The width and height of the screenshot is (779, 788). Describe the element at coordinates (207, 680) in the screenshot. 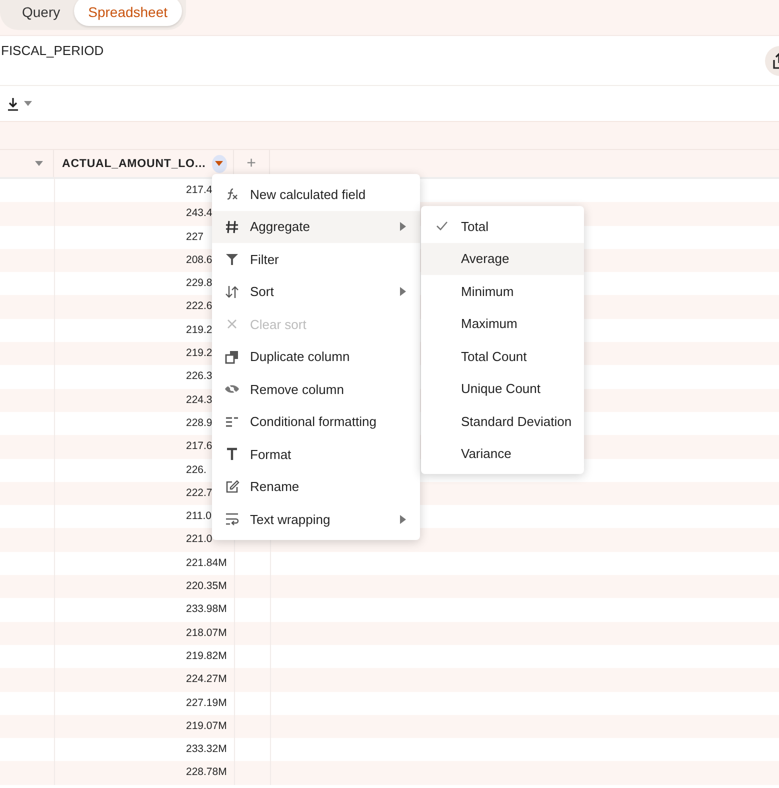

I see `table-cell-text: 224.27M` at that location.